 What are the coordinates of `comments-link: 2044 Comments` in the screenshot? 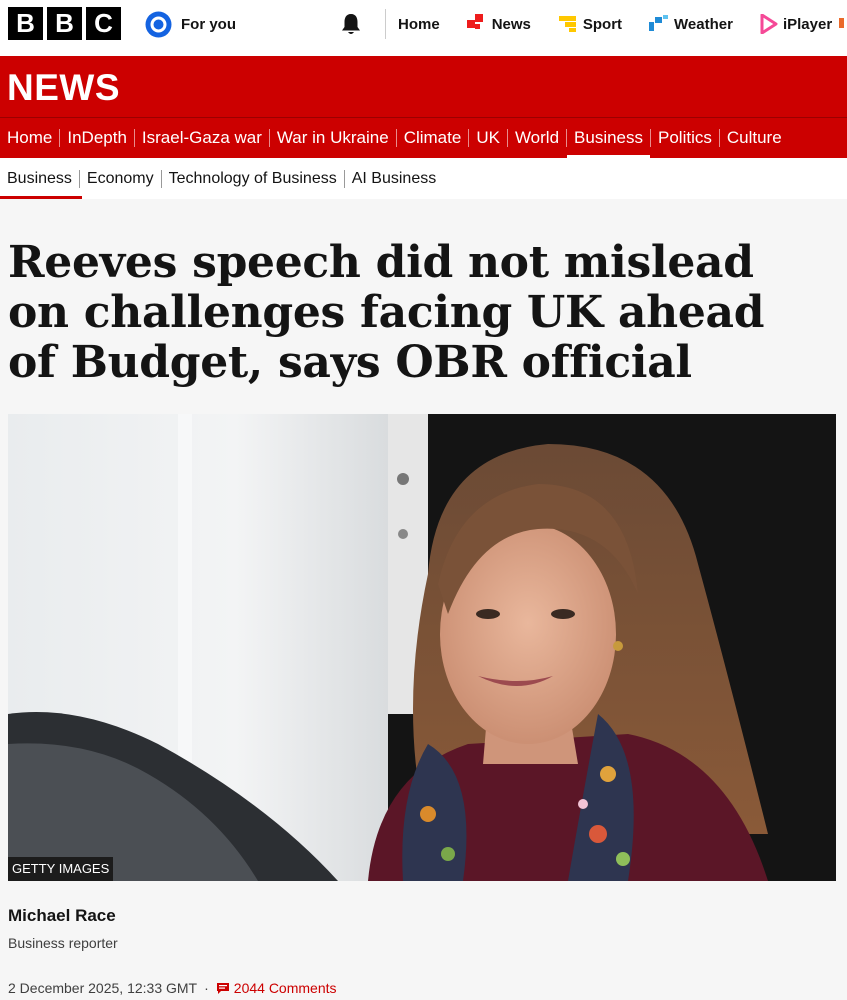 It's located at (276, 988).